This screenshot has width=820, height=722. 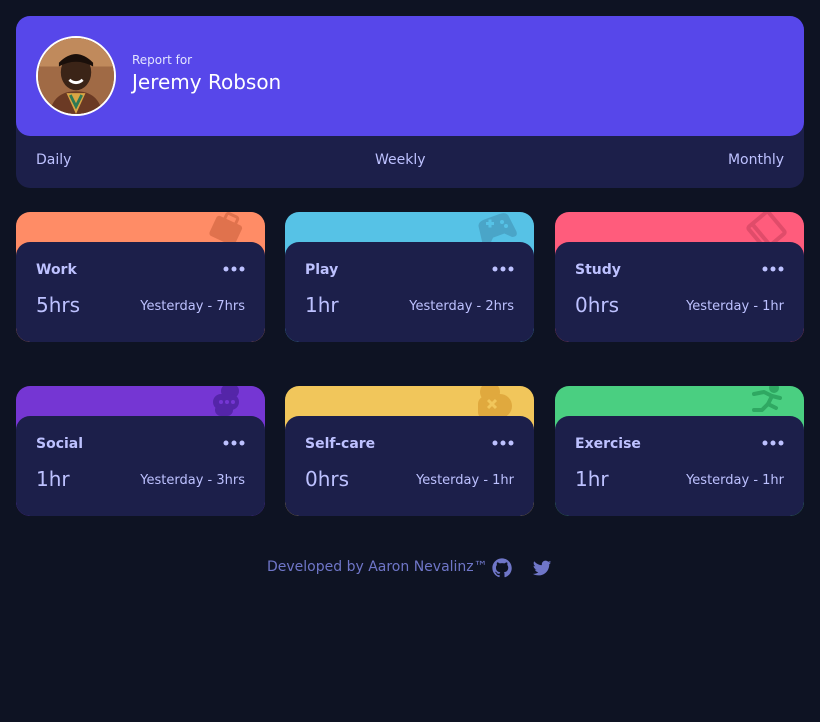 What do you see at coordinates (340, 444) in the screenshot?
I see `card-title: Self-care` at bounding box center [340, 444].